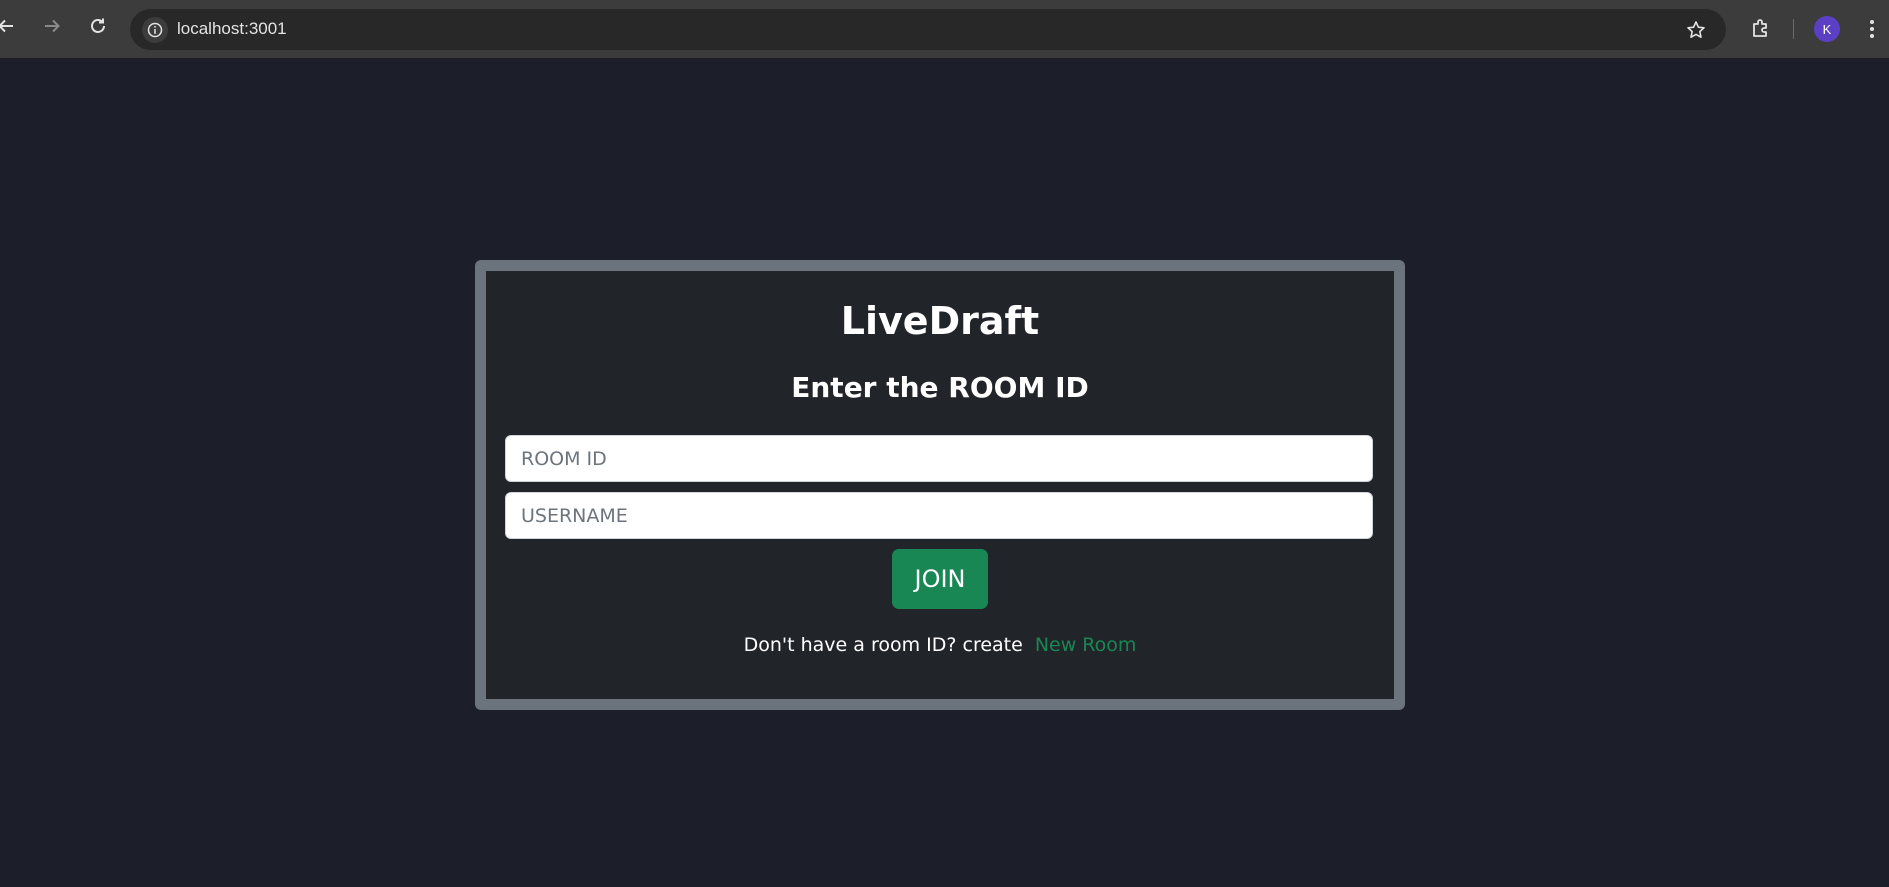 The image size is (1889, 887). I want to click on reload-button, so click(98, 28).